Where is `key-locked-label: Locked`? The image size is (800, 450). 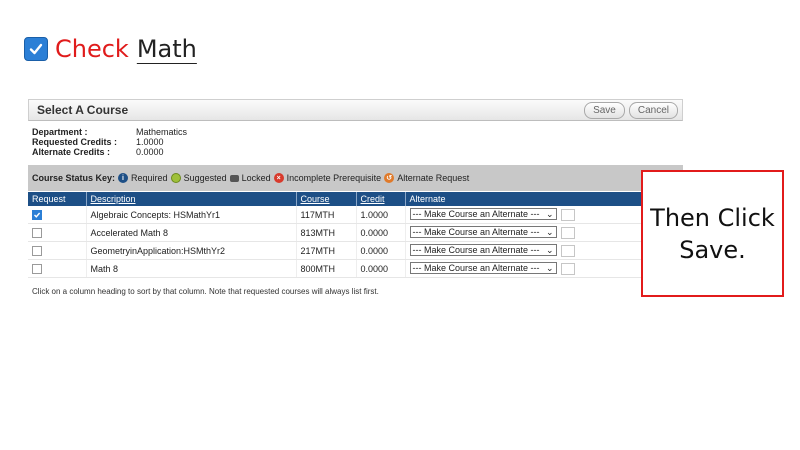
key-locked-label: Locked is located at coordinates (256, 178).